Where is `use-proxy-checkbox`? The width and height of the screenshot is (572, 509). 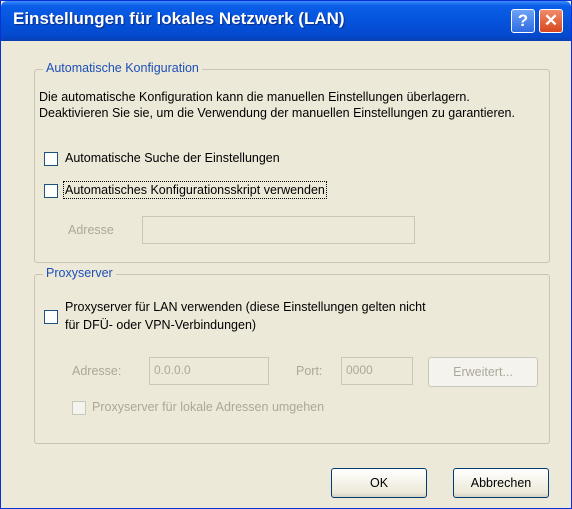 use-proxy-checkbox is located at coordinates (51, 317).